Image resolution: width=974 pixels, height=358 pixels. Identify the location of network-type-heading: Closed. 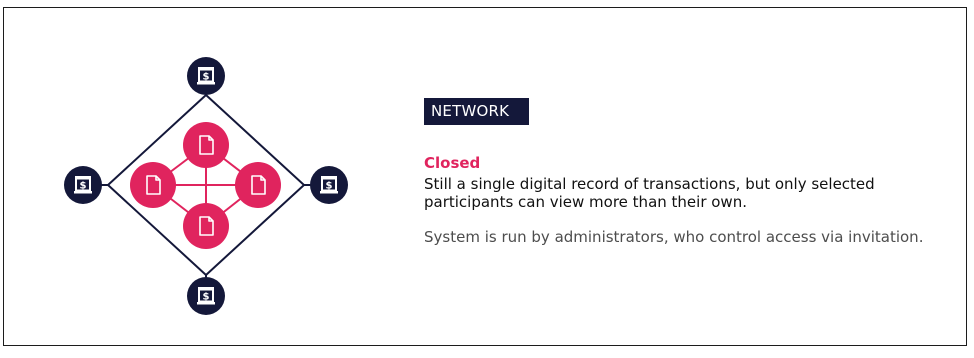
(452, 163).